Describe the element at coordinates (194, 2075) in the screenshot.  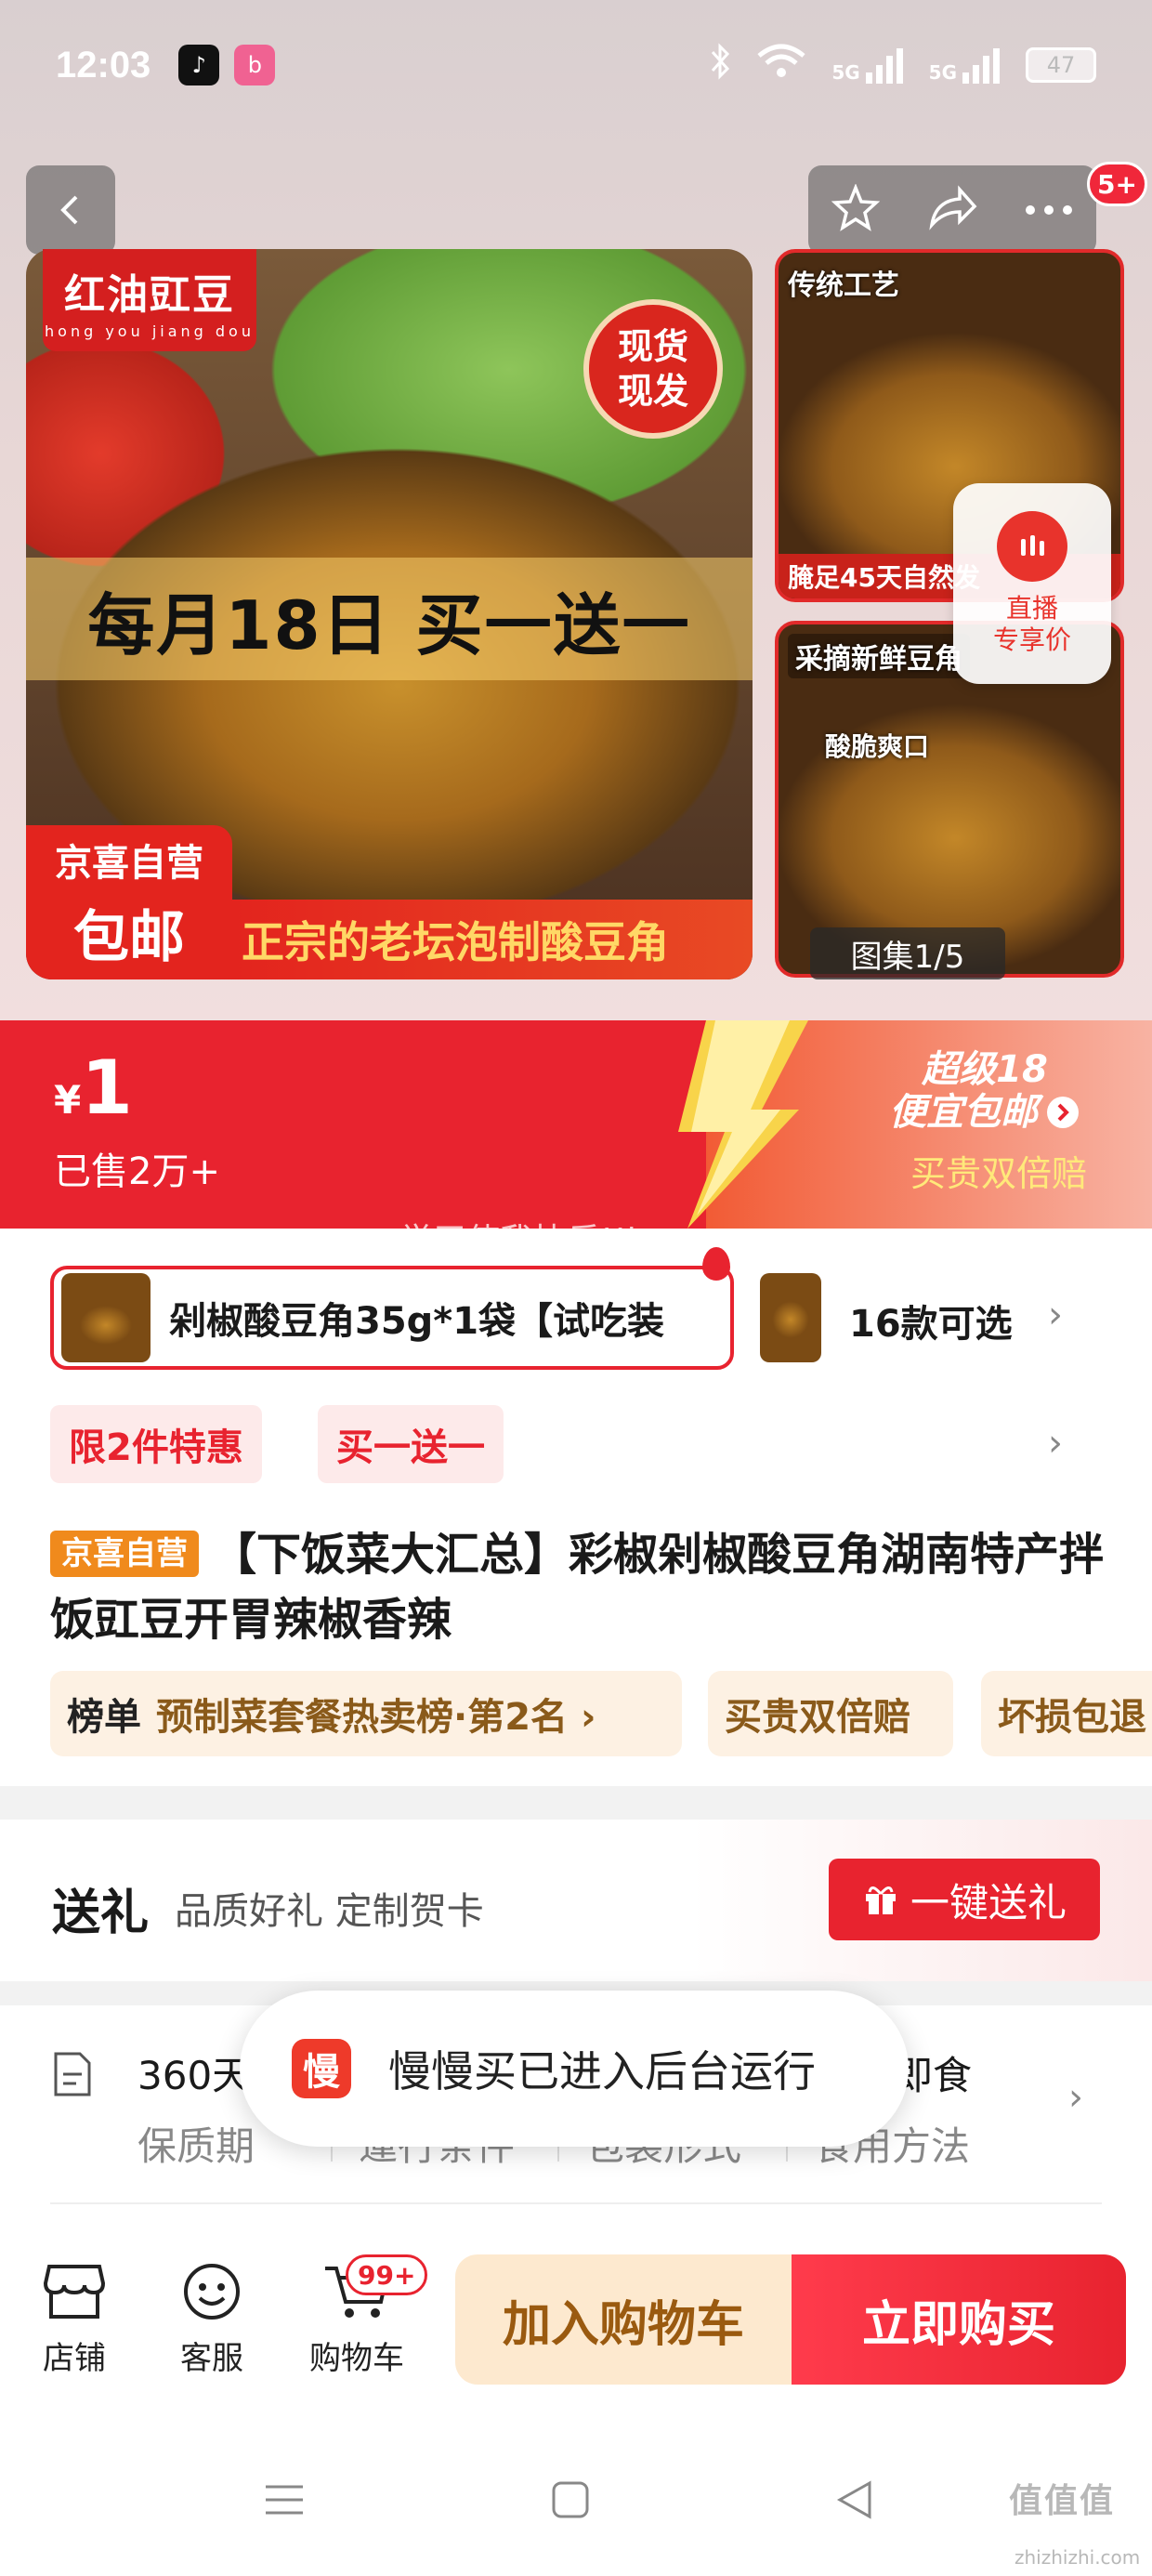
I see `attribute-value: 360天` at that location.